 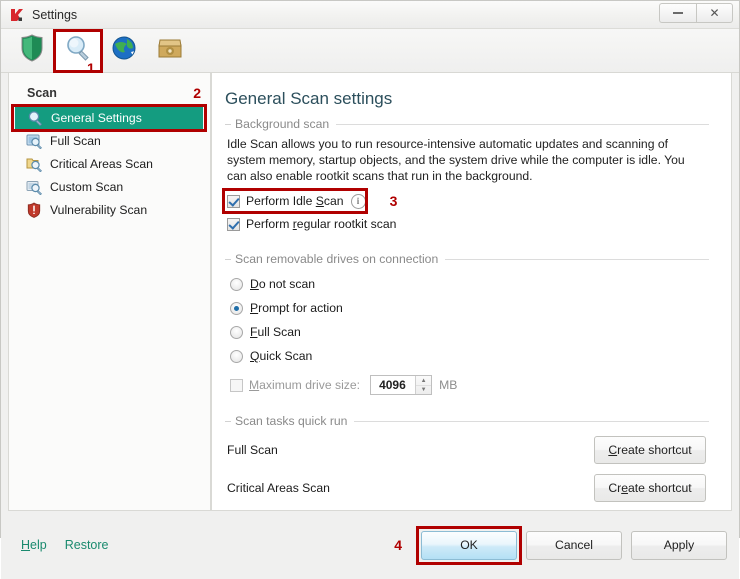 What do you see at coordinates (109, 141) in the screenshot?
I see `sidebar-item-full-scan: Full Scan` at bounding box center [109, 141].